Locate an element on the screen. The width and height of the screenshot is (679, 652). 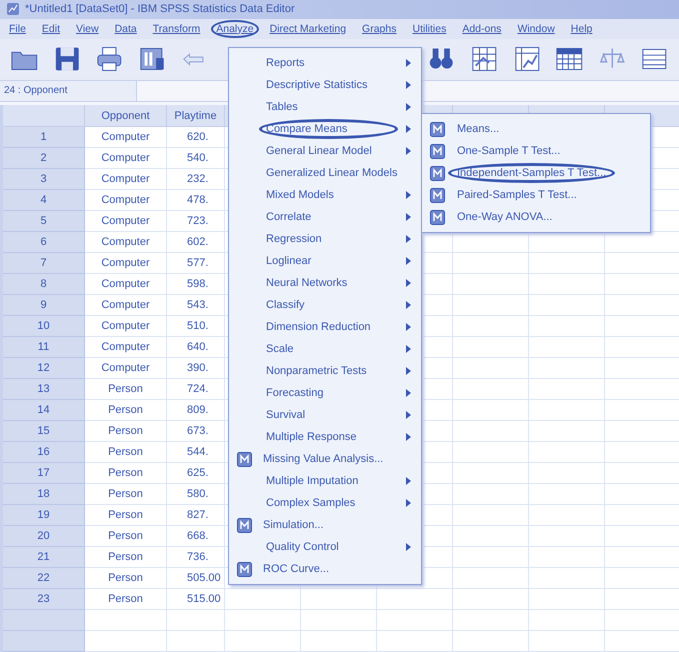
table-cell: 577. is located at coordinates (196, 263).